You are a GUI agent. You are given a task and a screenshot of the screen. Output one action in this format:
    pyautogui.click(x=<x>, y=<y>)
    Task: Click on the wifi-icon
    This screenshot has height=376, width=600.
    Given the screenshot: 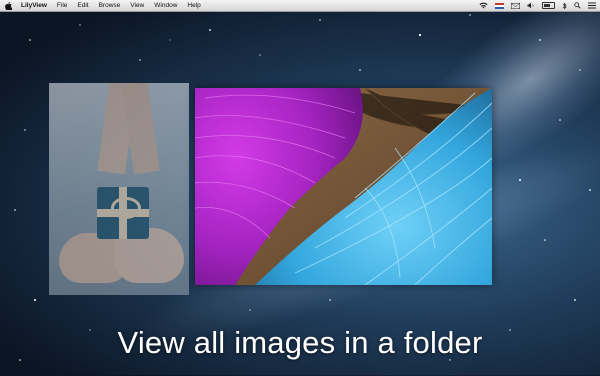 What is the action you would take?
    pyautogui.click(x=483, y=5)
    